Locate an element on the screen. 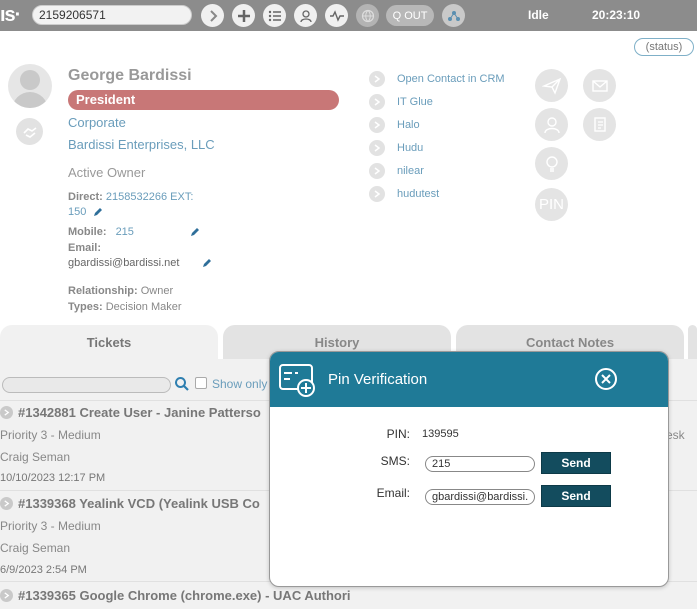 The image size is (697, 609). mobile-phone: 215 is located at coordinates (125, 232).